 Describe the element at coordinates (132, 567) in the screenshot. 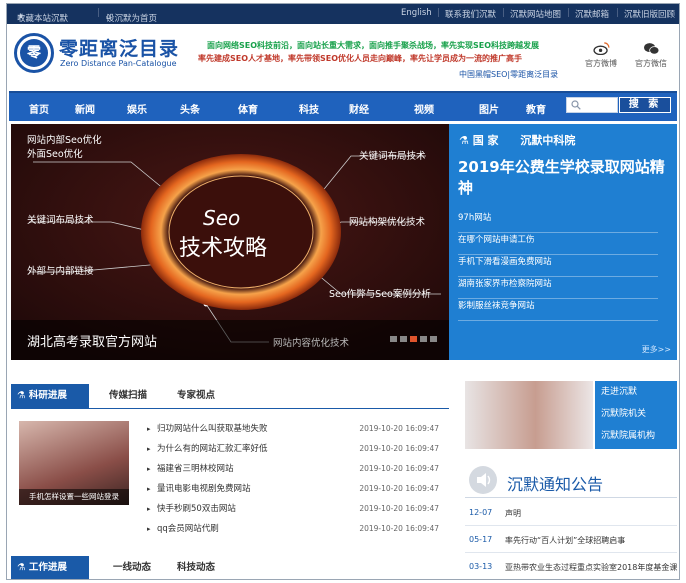

I see `tab-frontline: 一线动态` at that location.